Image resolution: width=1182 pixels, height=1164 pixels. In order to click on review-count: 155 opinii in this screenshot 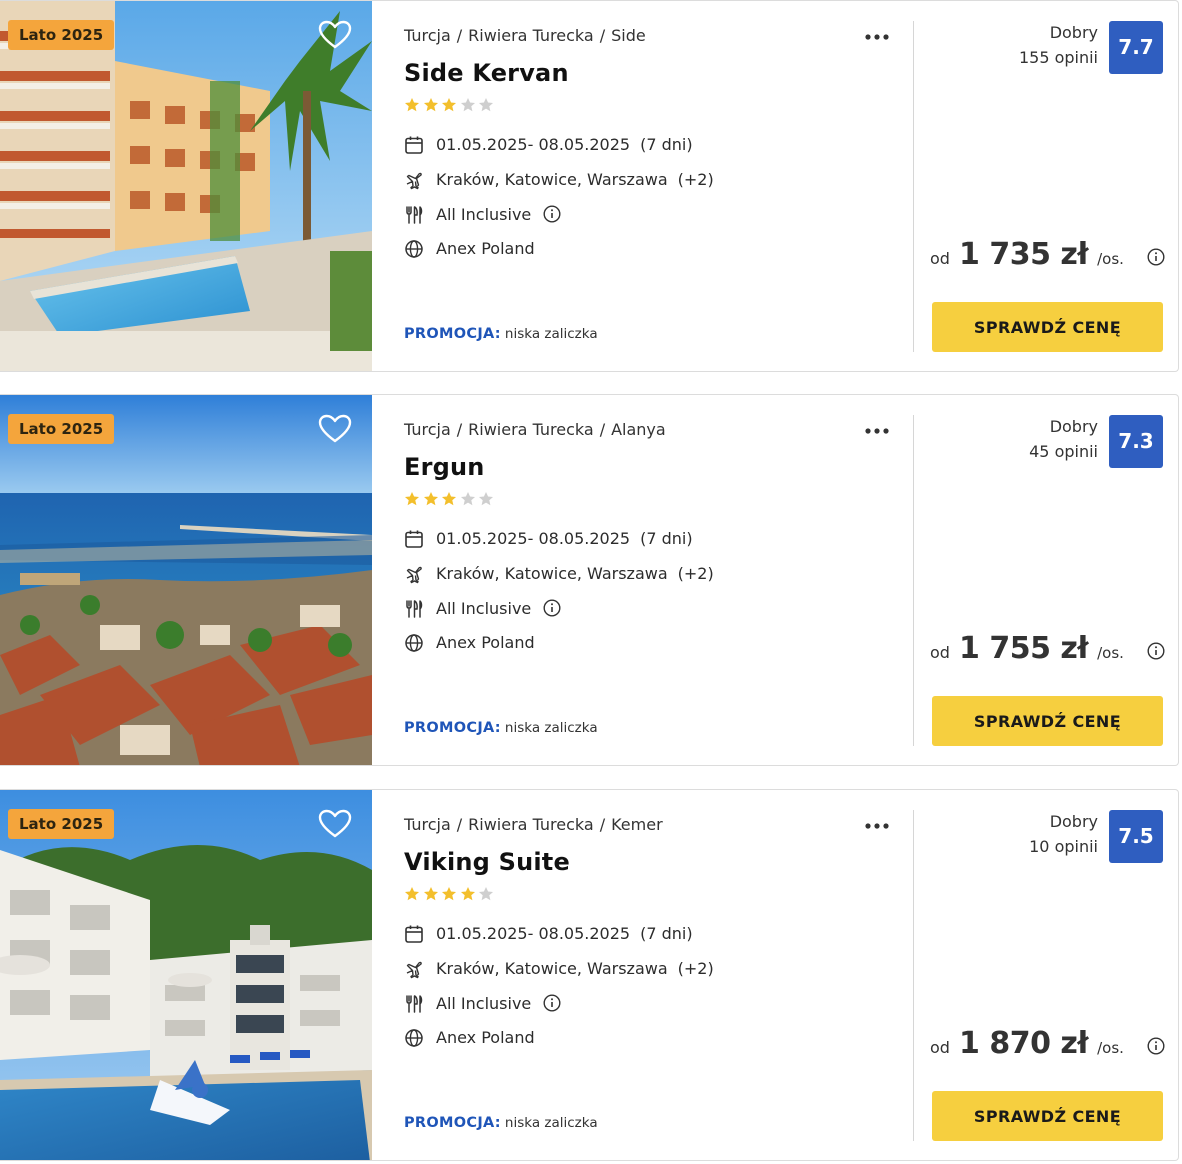, I will do `click(1058, 57)`.